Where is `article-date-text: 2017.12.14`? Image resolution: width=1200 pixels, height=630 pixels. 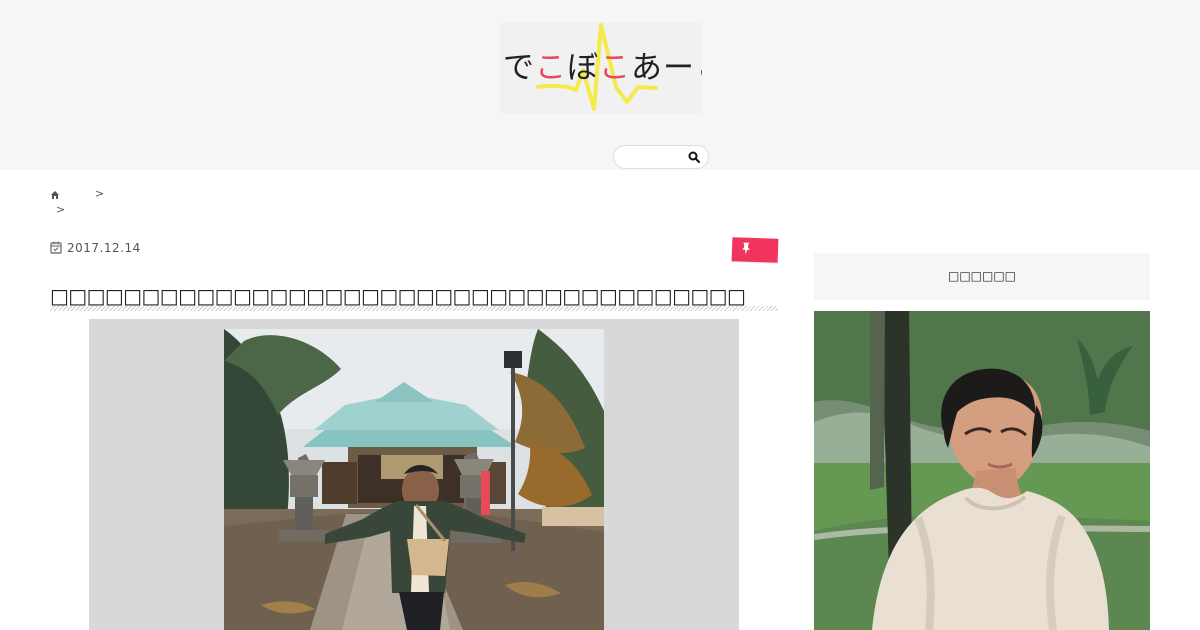
article-date-text: 2017.12.14 is located at coordinates (104, 248).